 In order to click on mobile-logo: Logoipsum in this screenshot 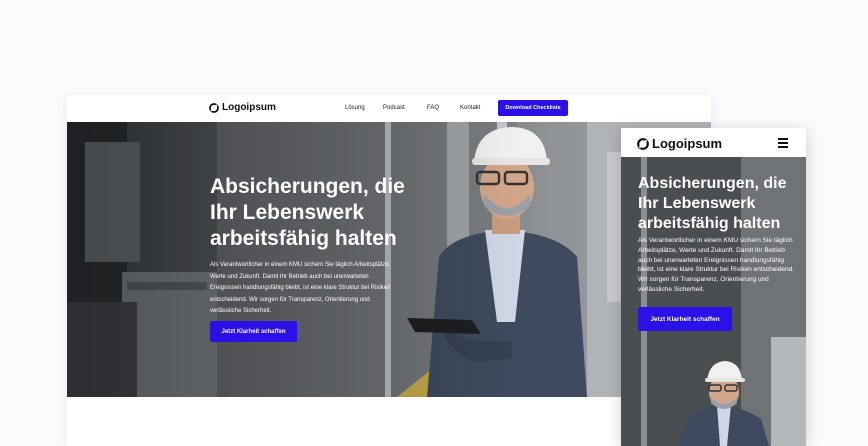, I will do `click(679, 143)`.